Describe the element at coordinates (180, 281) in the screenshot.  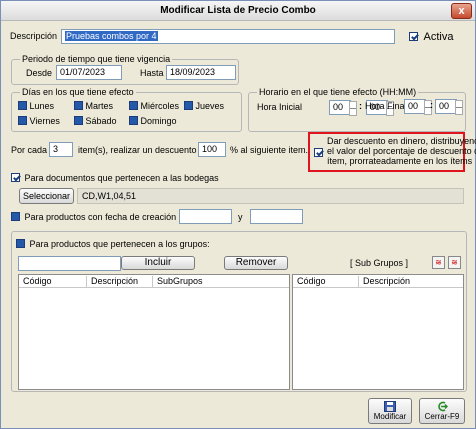
I see `col-subgrupos: SubGrupos` at that location.